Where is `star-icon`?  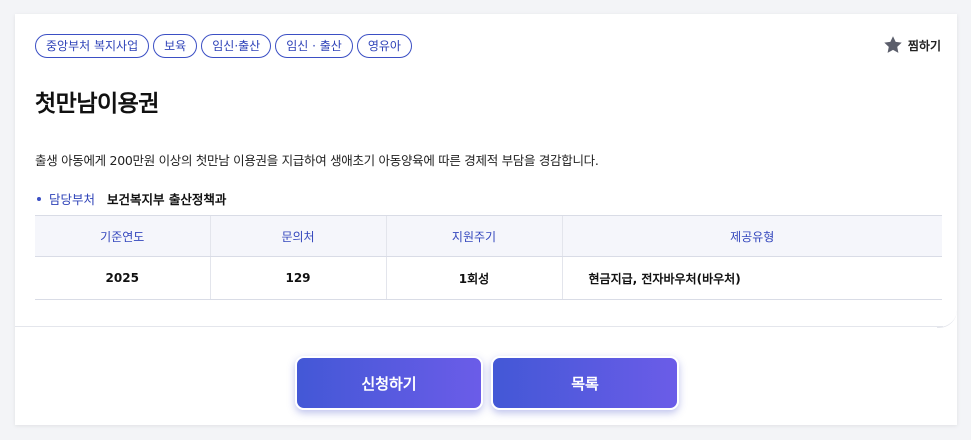
star-icon is located at coordinates (893, 44).